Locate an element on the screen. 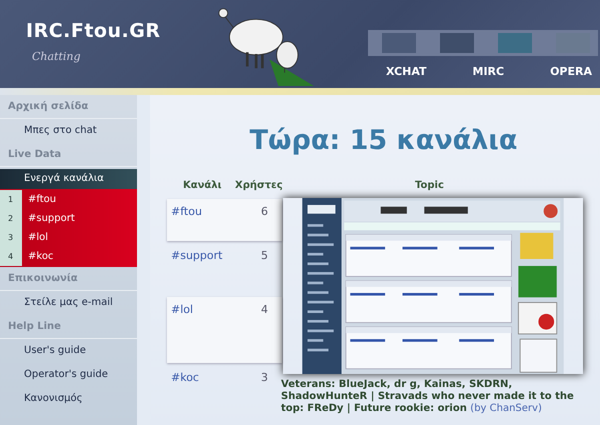  nav-link: MIRC is located at coordinates (488, 71).